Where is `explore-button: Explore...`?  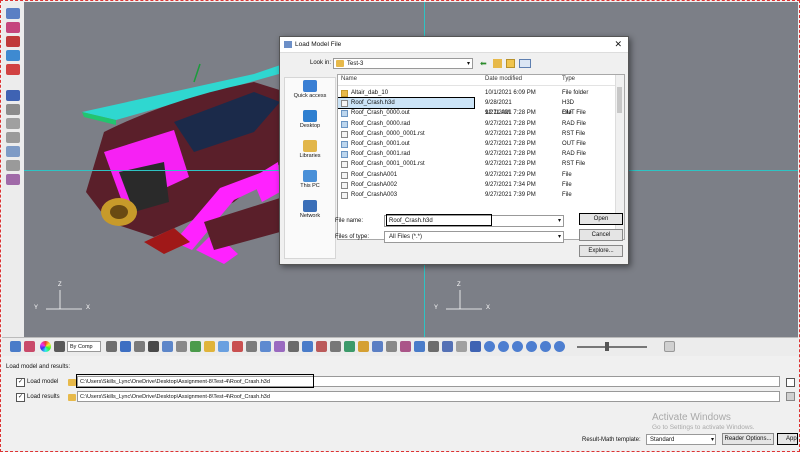
explore-button: Explore... is located at coordinates (601, 251).